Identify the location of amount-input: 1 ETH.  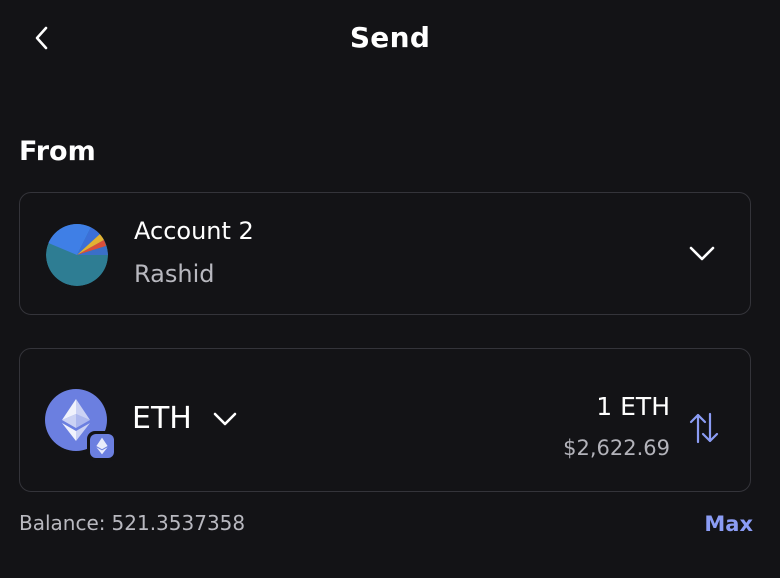
(633, 407).